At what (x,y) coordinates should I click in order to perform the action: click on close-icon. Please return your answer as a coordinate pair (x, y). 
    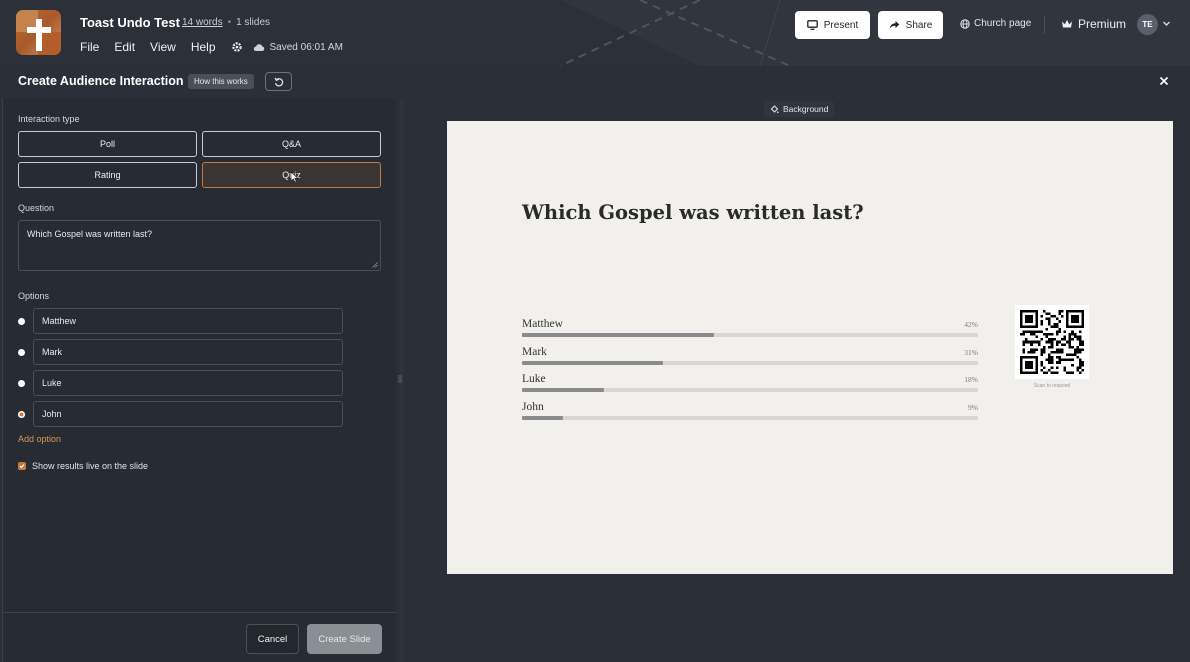
    Looking at the image, I should click on (1164, 81).